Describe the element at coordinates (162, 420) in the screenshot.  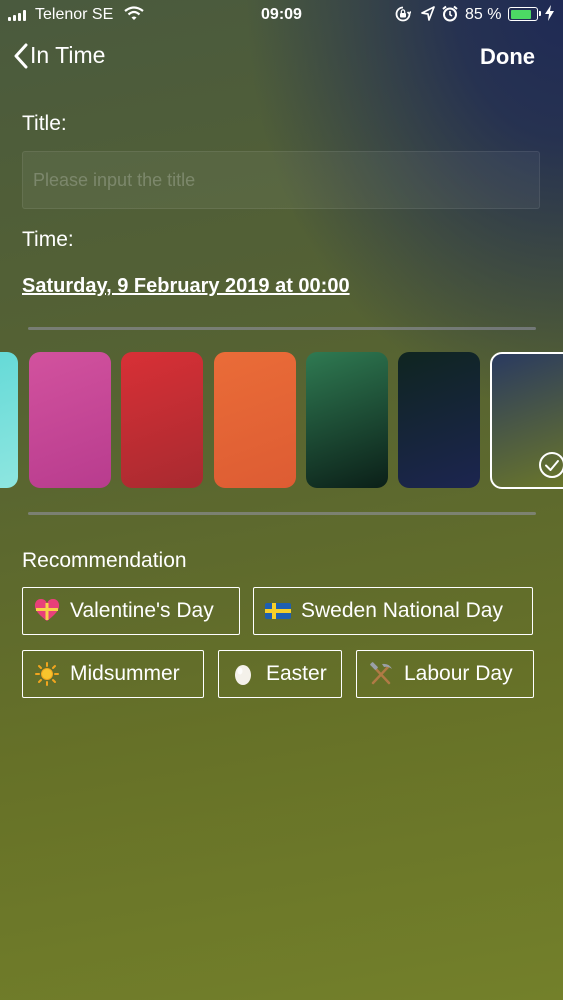
I see `swatch-red` at that location.